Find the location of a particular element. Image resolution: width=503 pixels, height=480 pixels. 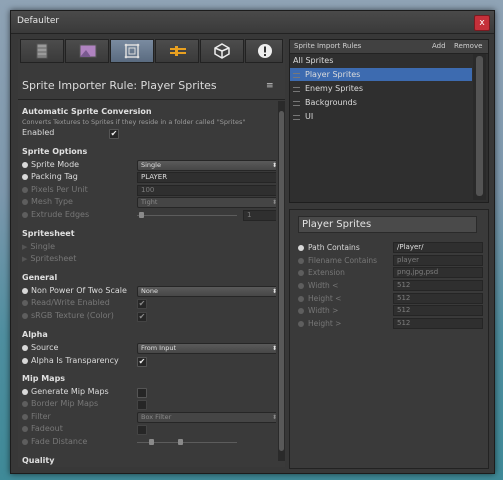

unity-tab is located at coordinates (222, 51).